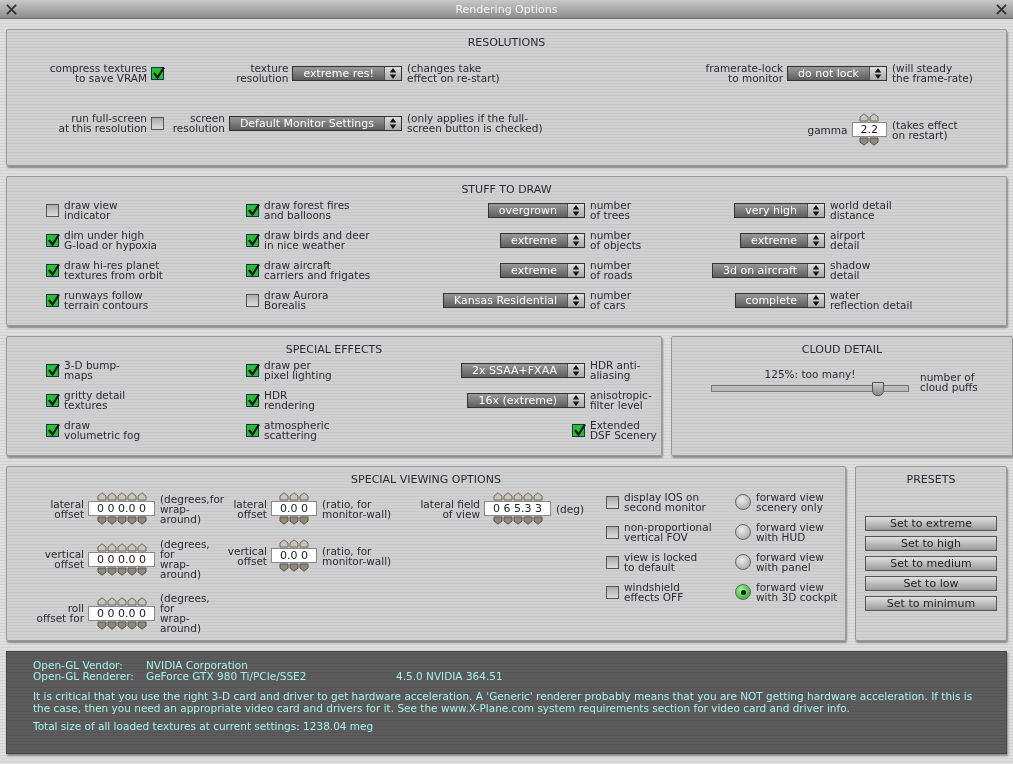 The height and width of the screenshot is (764, 1013). What do you see at coordinates (347, 73) in the screenshot?
I see `dropdown: extreme res!` at bounding box center [347, 73].